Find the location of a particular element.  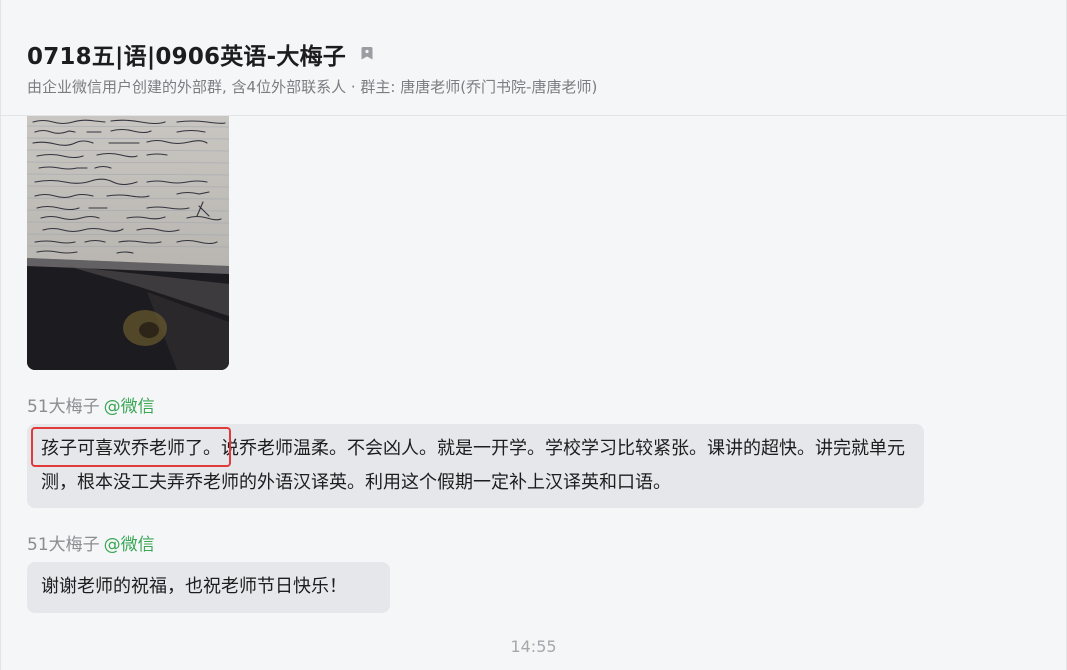

title-row: 0718五|语|0906英语-大梅子 is located at coordinates (200, 54).